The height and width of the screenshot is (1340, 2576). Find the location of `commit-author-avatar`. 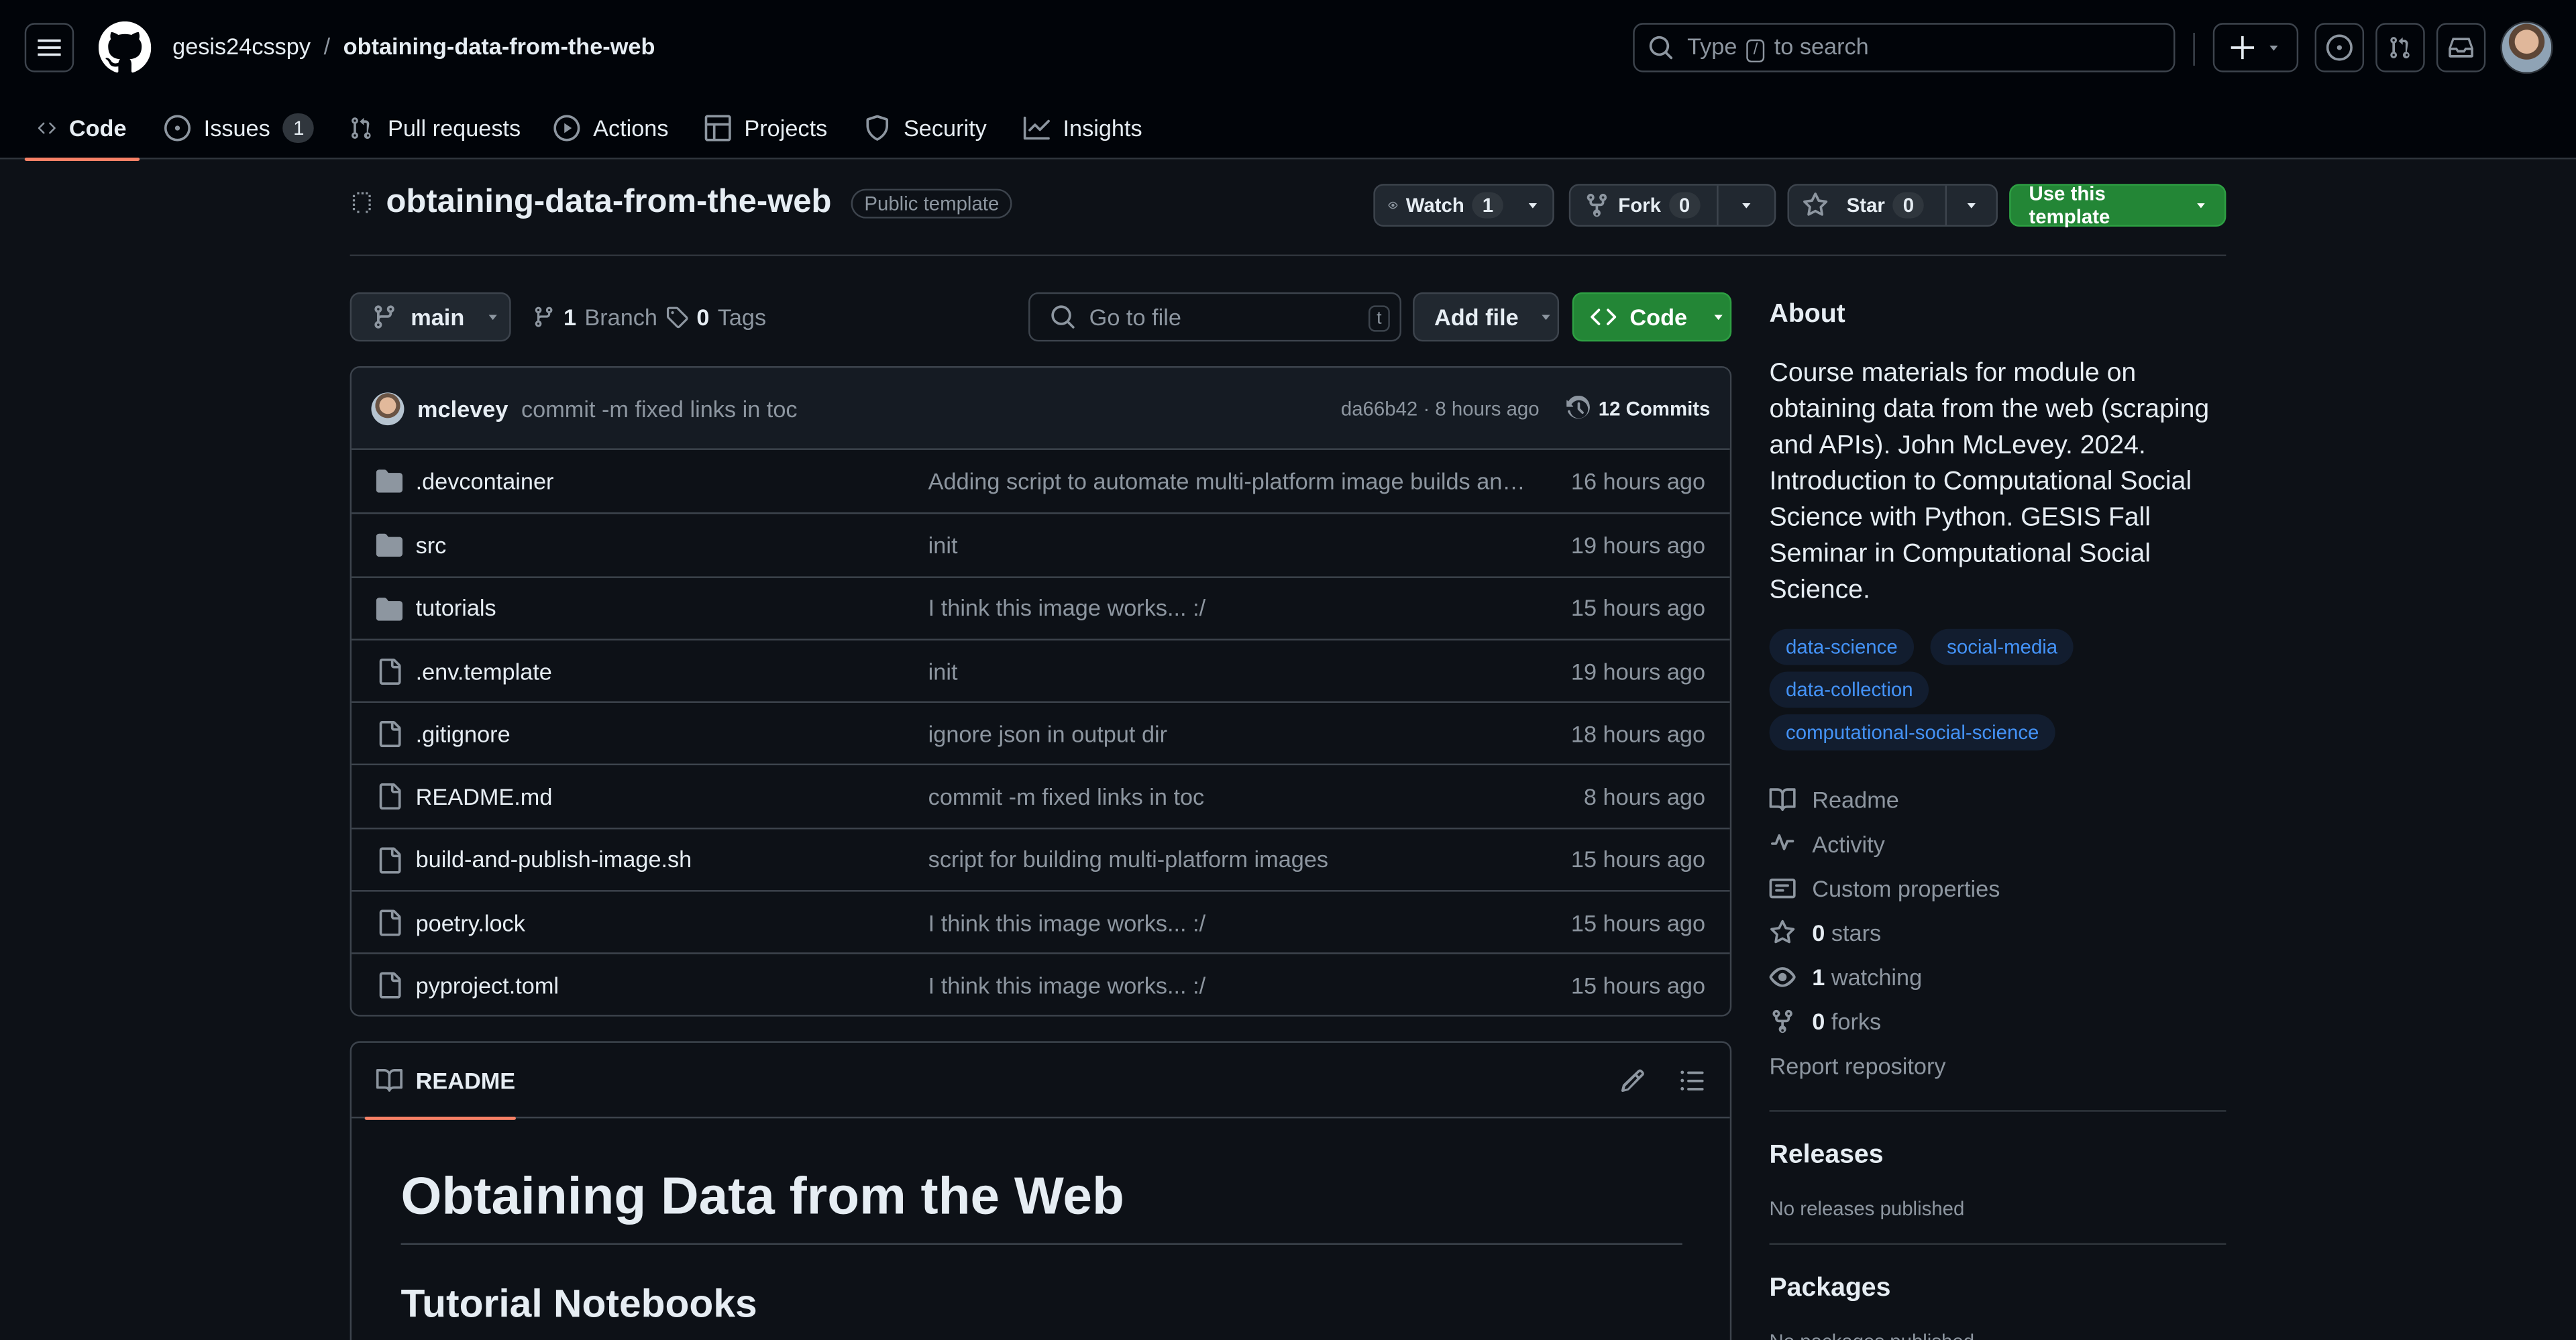

commit-author-avatar is located at coordinates (388, 408).